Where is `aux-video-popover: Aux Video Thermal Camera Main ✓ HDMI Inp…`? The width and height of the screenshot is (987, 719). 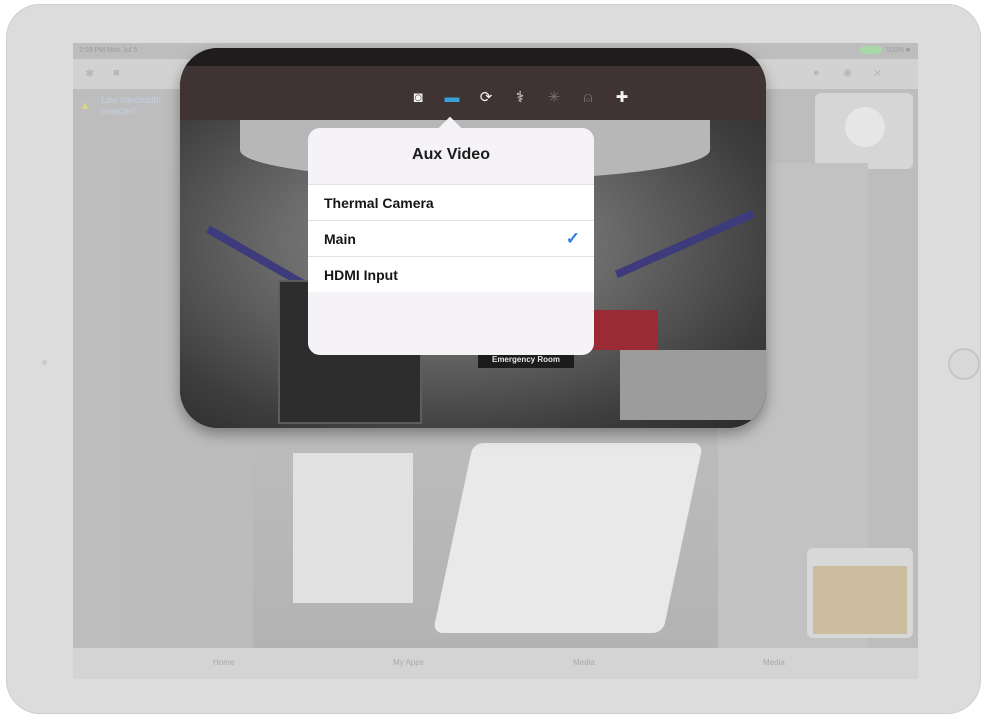 aux-video-popover: Aux Video Thermal Camera Main ✓ HDMI Inp… is located at coordinates (451, 241).